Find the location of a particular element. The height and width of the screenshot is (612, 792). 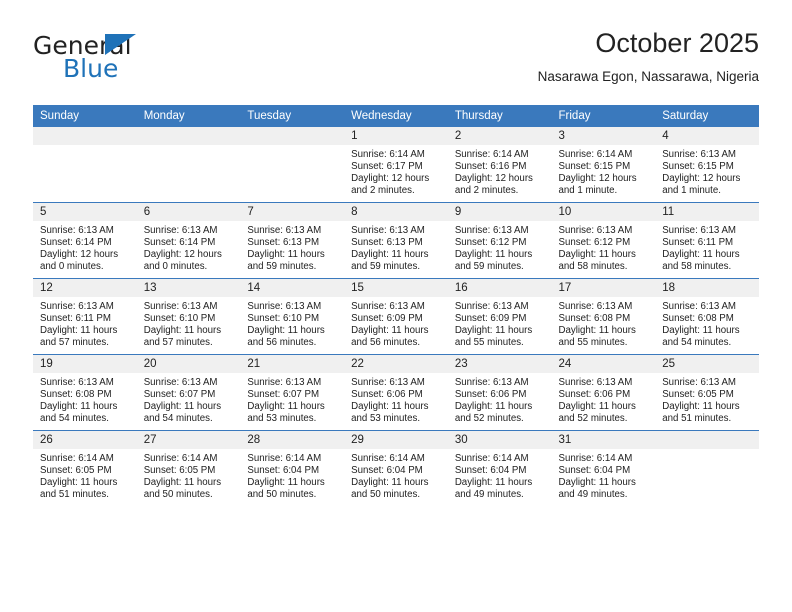

day-number: 31 is located at coordinates (603, 440).